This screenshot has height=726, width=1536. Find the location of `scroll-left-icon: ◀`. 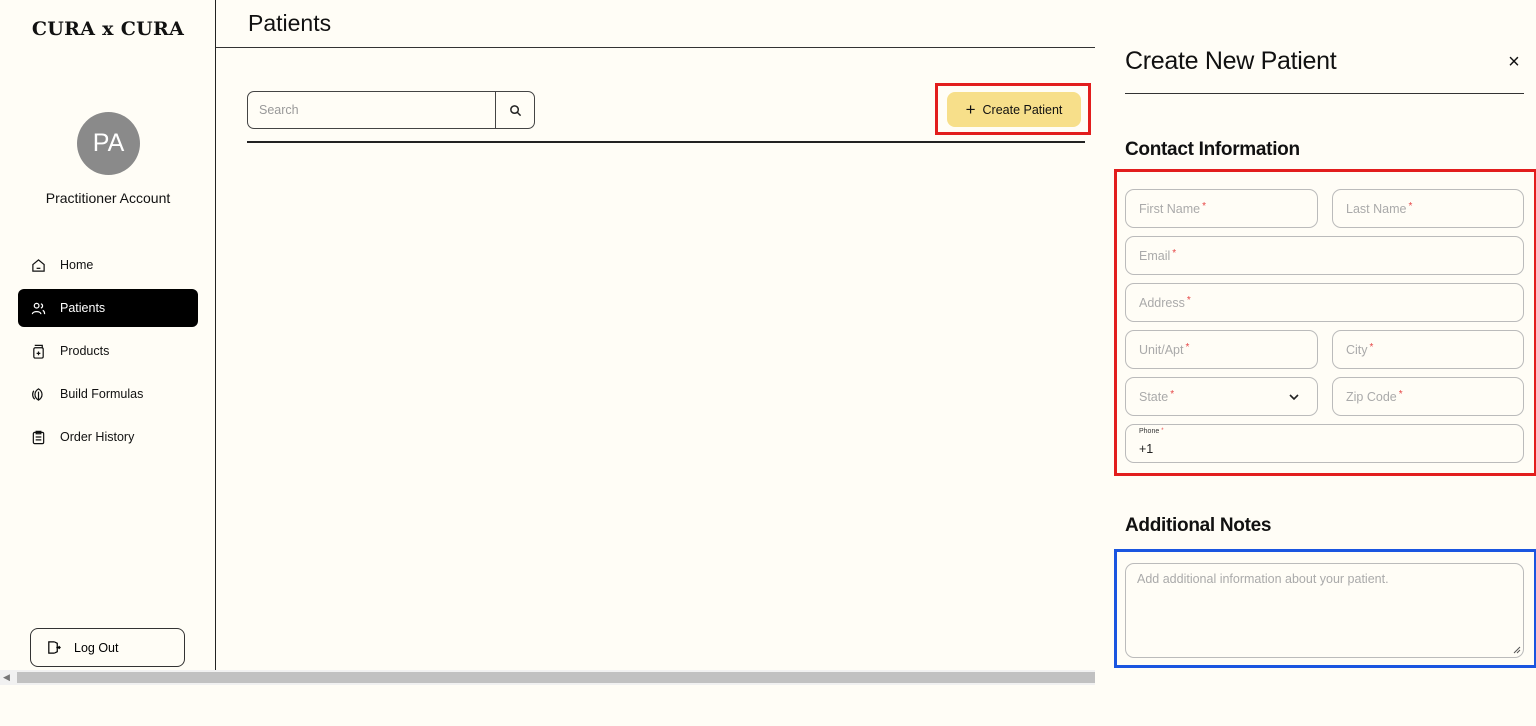

scroll-left-icon: ◀ is located at coordinates (6, 677).